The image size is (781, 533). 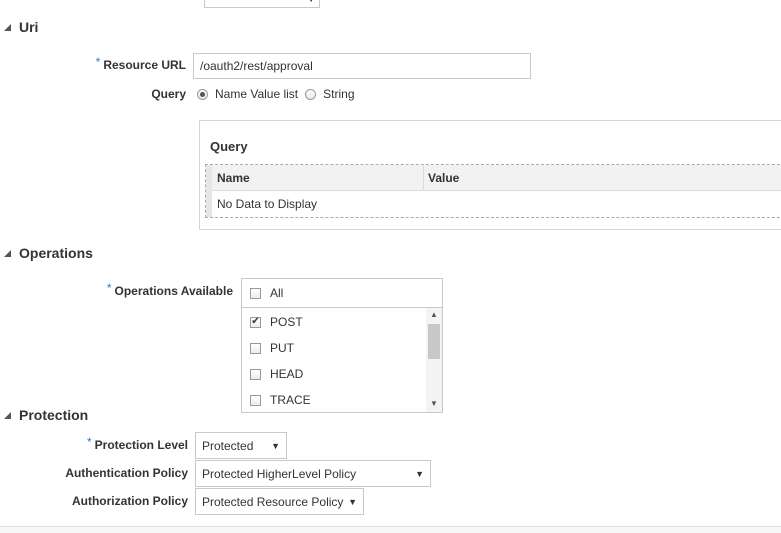 I want to click on query-radio-group: Name Value list String, so click(x=276, y=94).